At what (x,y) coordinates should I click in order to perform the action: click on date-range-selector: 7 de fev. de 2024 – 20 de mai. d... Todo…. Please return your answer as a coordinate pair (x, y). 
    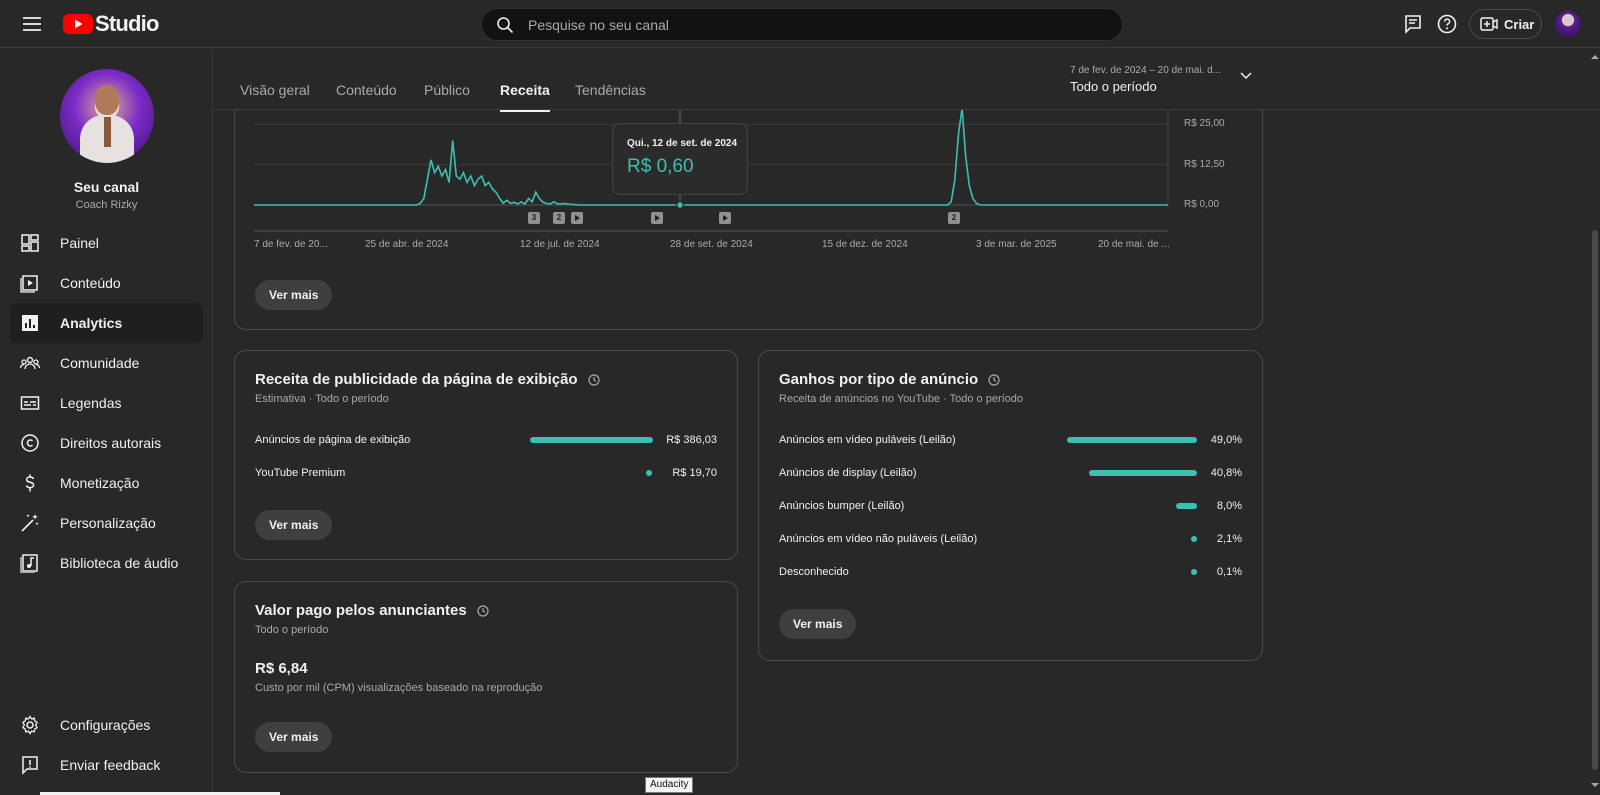
    Looking at the image, I should click on (1165, 79).